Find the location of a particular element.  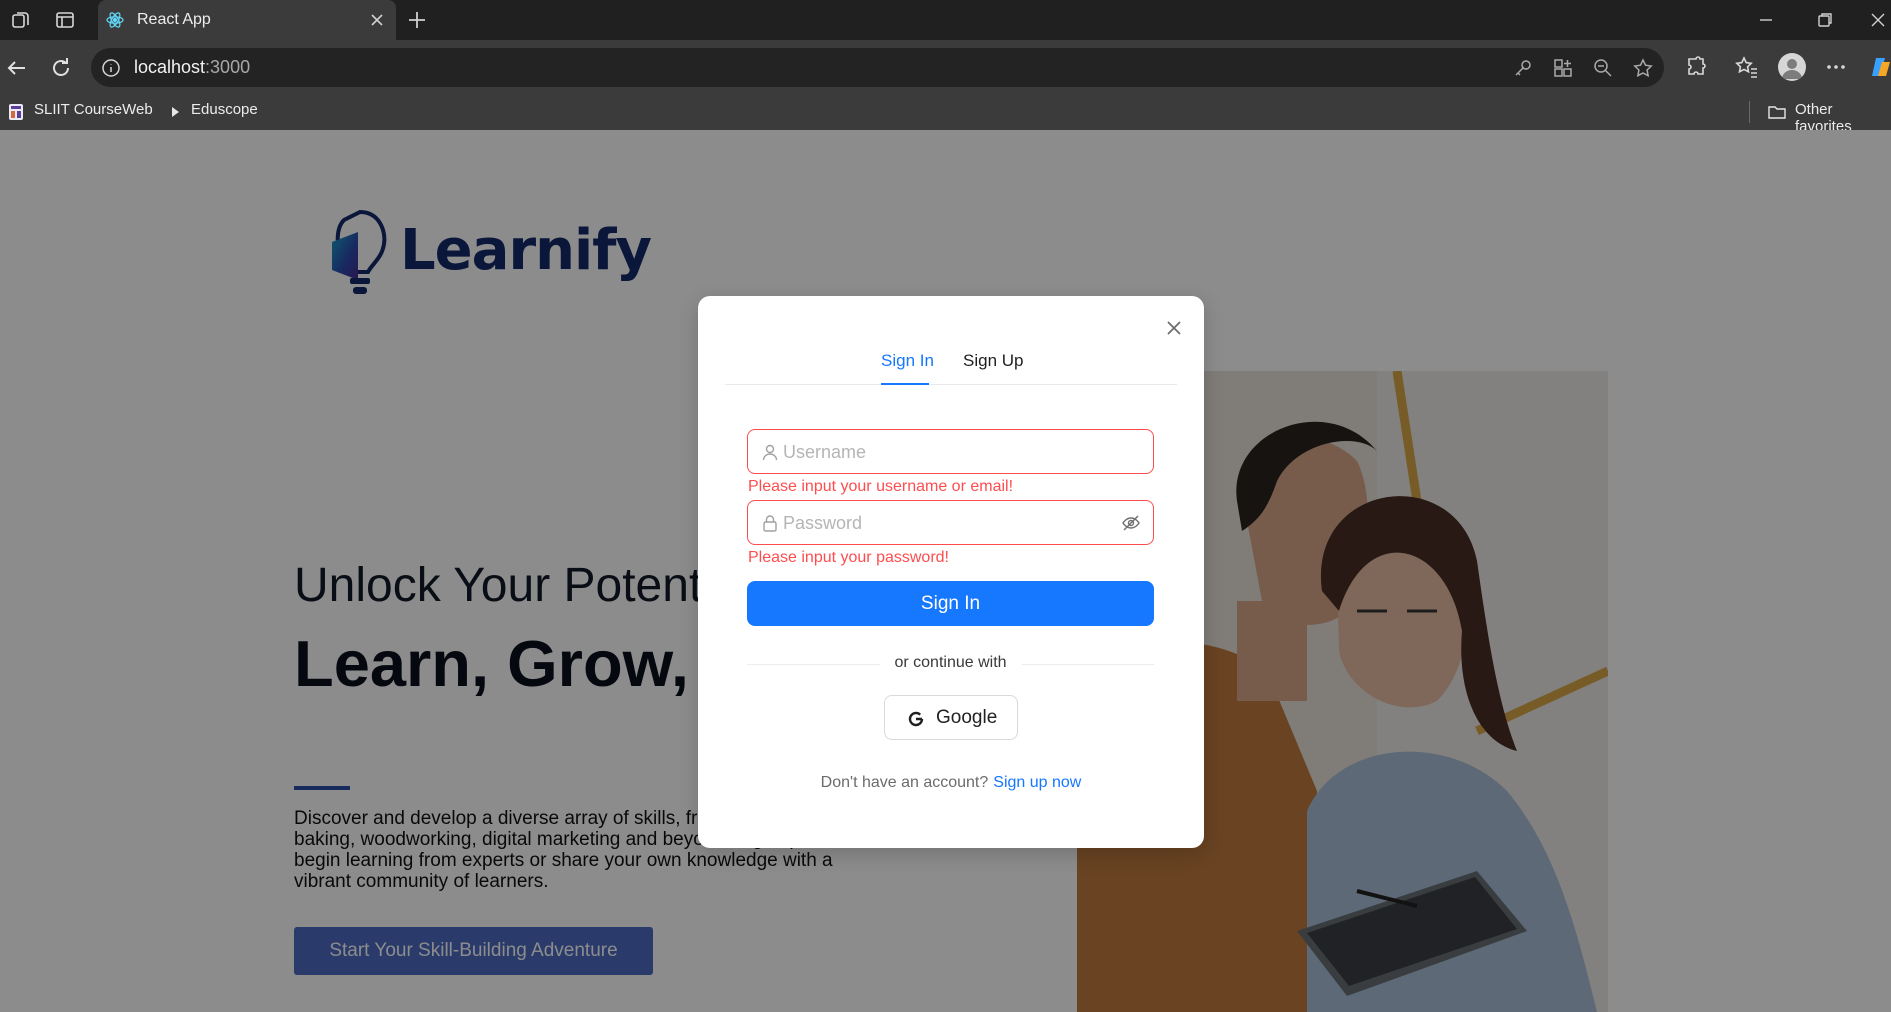

workspaces-icon is located at coordinates (21, 20).